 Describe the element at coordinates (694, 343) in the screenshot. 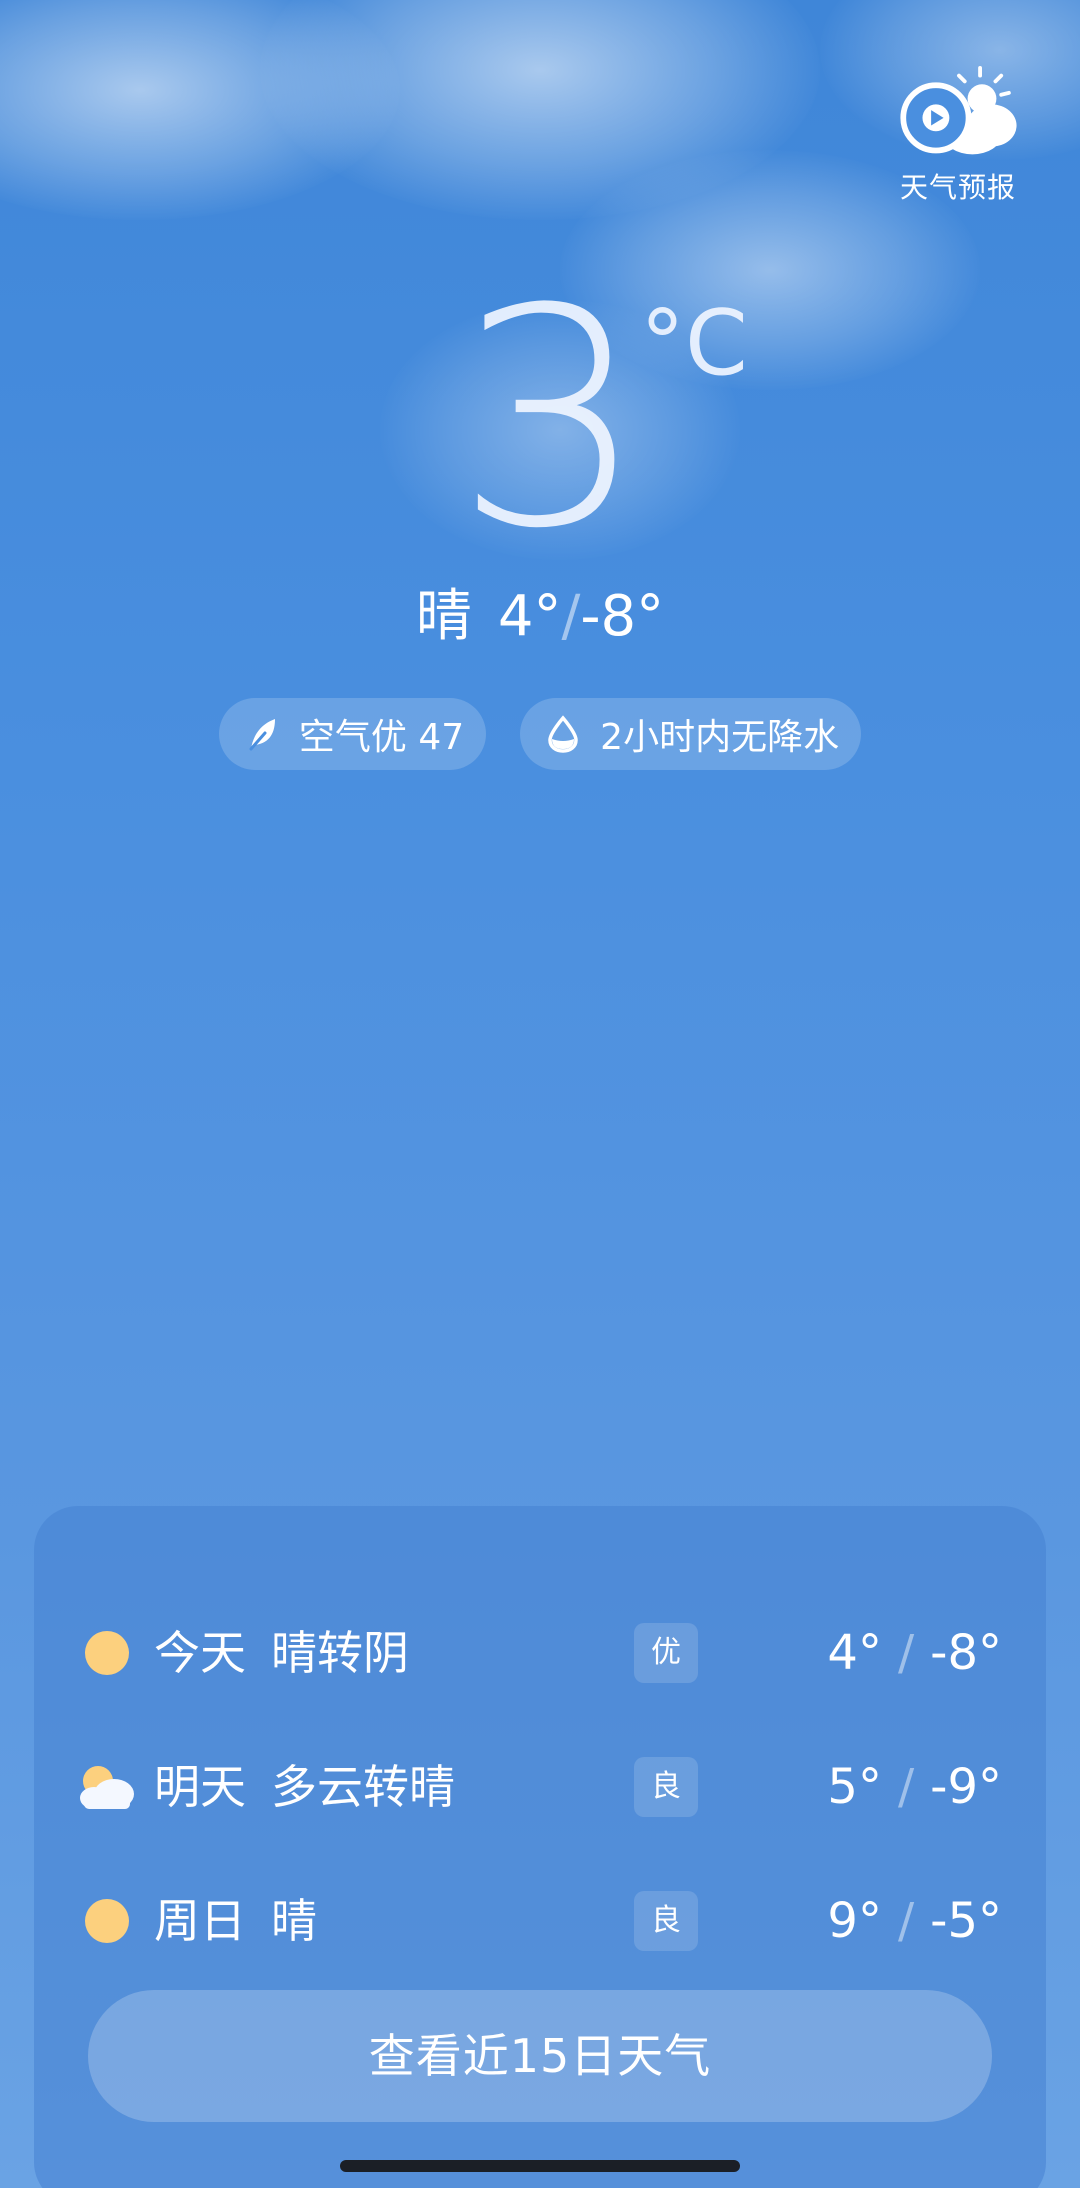

I see `temperature-unit: °C` at that location.